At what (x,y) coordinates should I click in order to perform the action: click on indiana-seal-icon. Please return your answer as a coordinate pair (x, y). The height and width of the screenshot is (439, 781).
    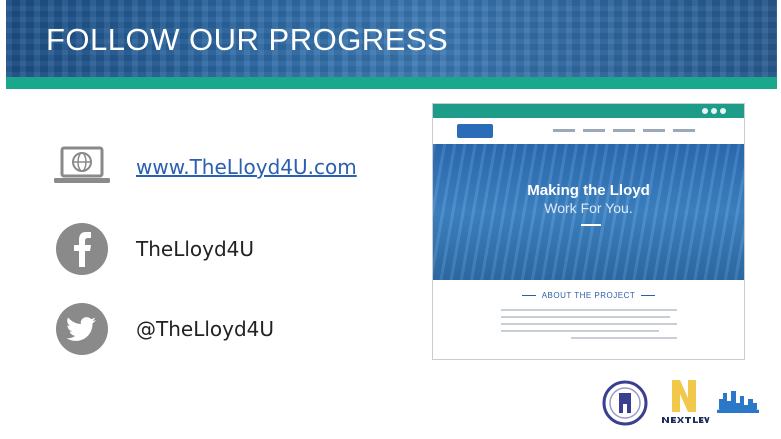
    Looking at the image, I should click on (625, 403).